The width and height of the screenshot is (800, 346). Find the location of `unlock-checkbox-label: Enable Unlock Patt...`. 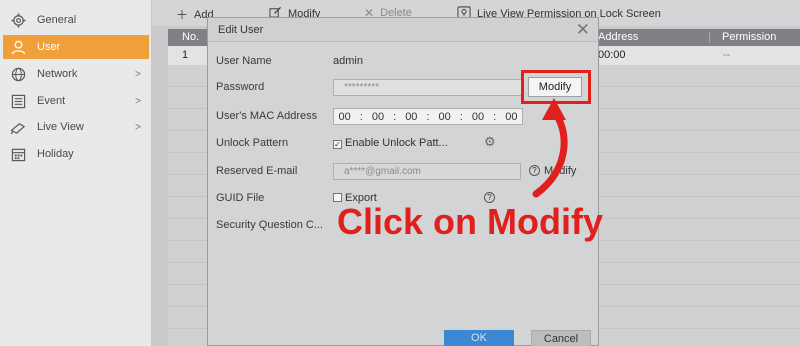

unlock-checkbox-label: Enable Unlock Patt... is located at coordinates (396, 143).